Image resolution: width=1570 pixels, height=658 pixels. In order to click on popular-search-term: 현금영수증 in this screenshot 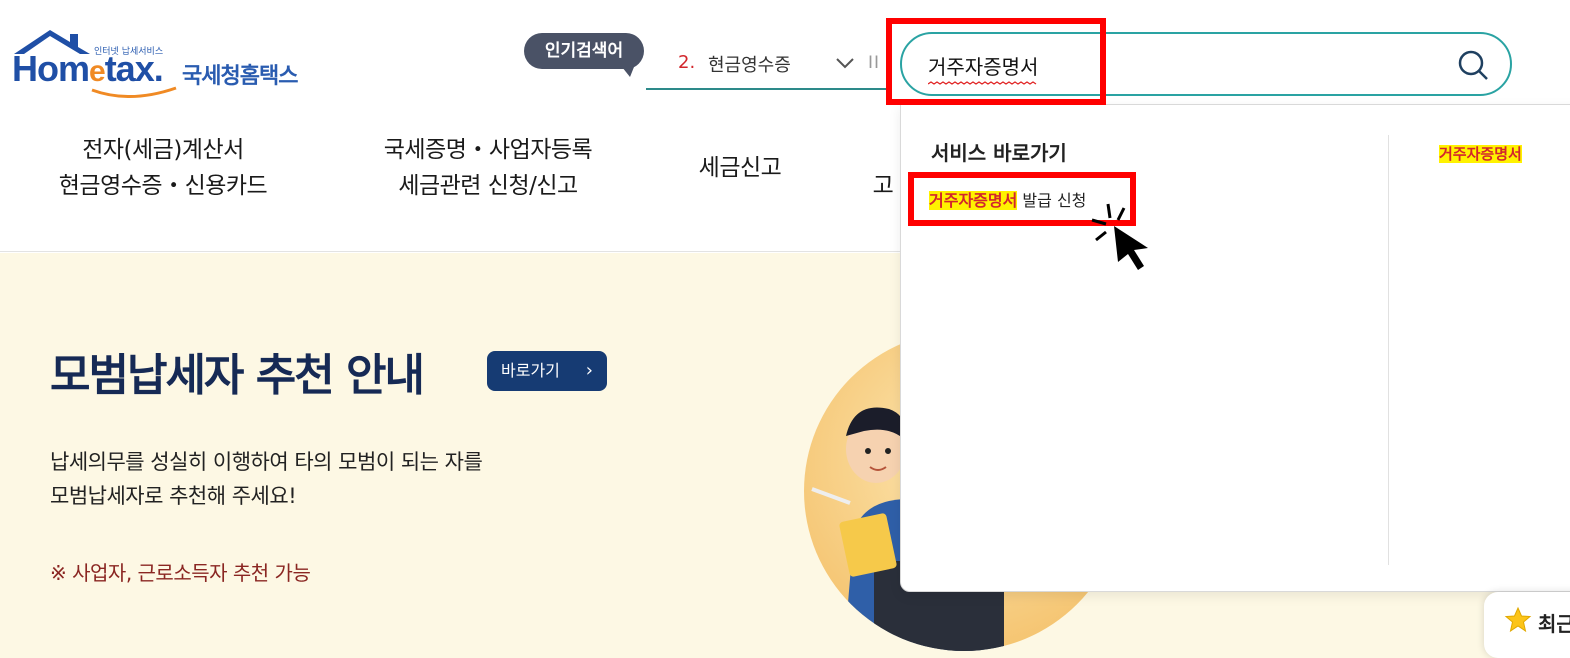, I will do `click(749, 64)`.